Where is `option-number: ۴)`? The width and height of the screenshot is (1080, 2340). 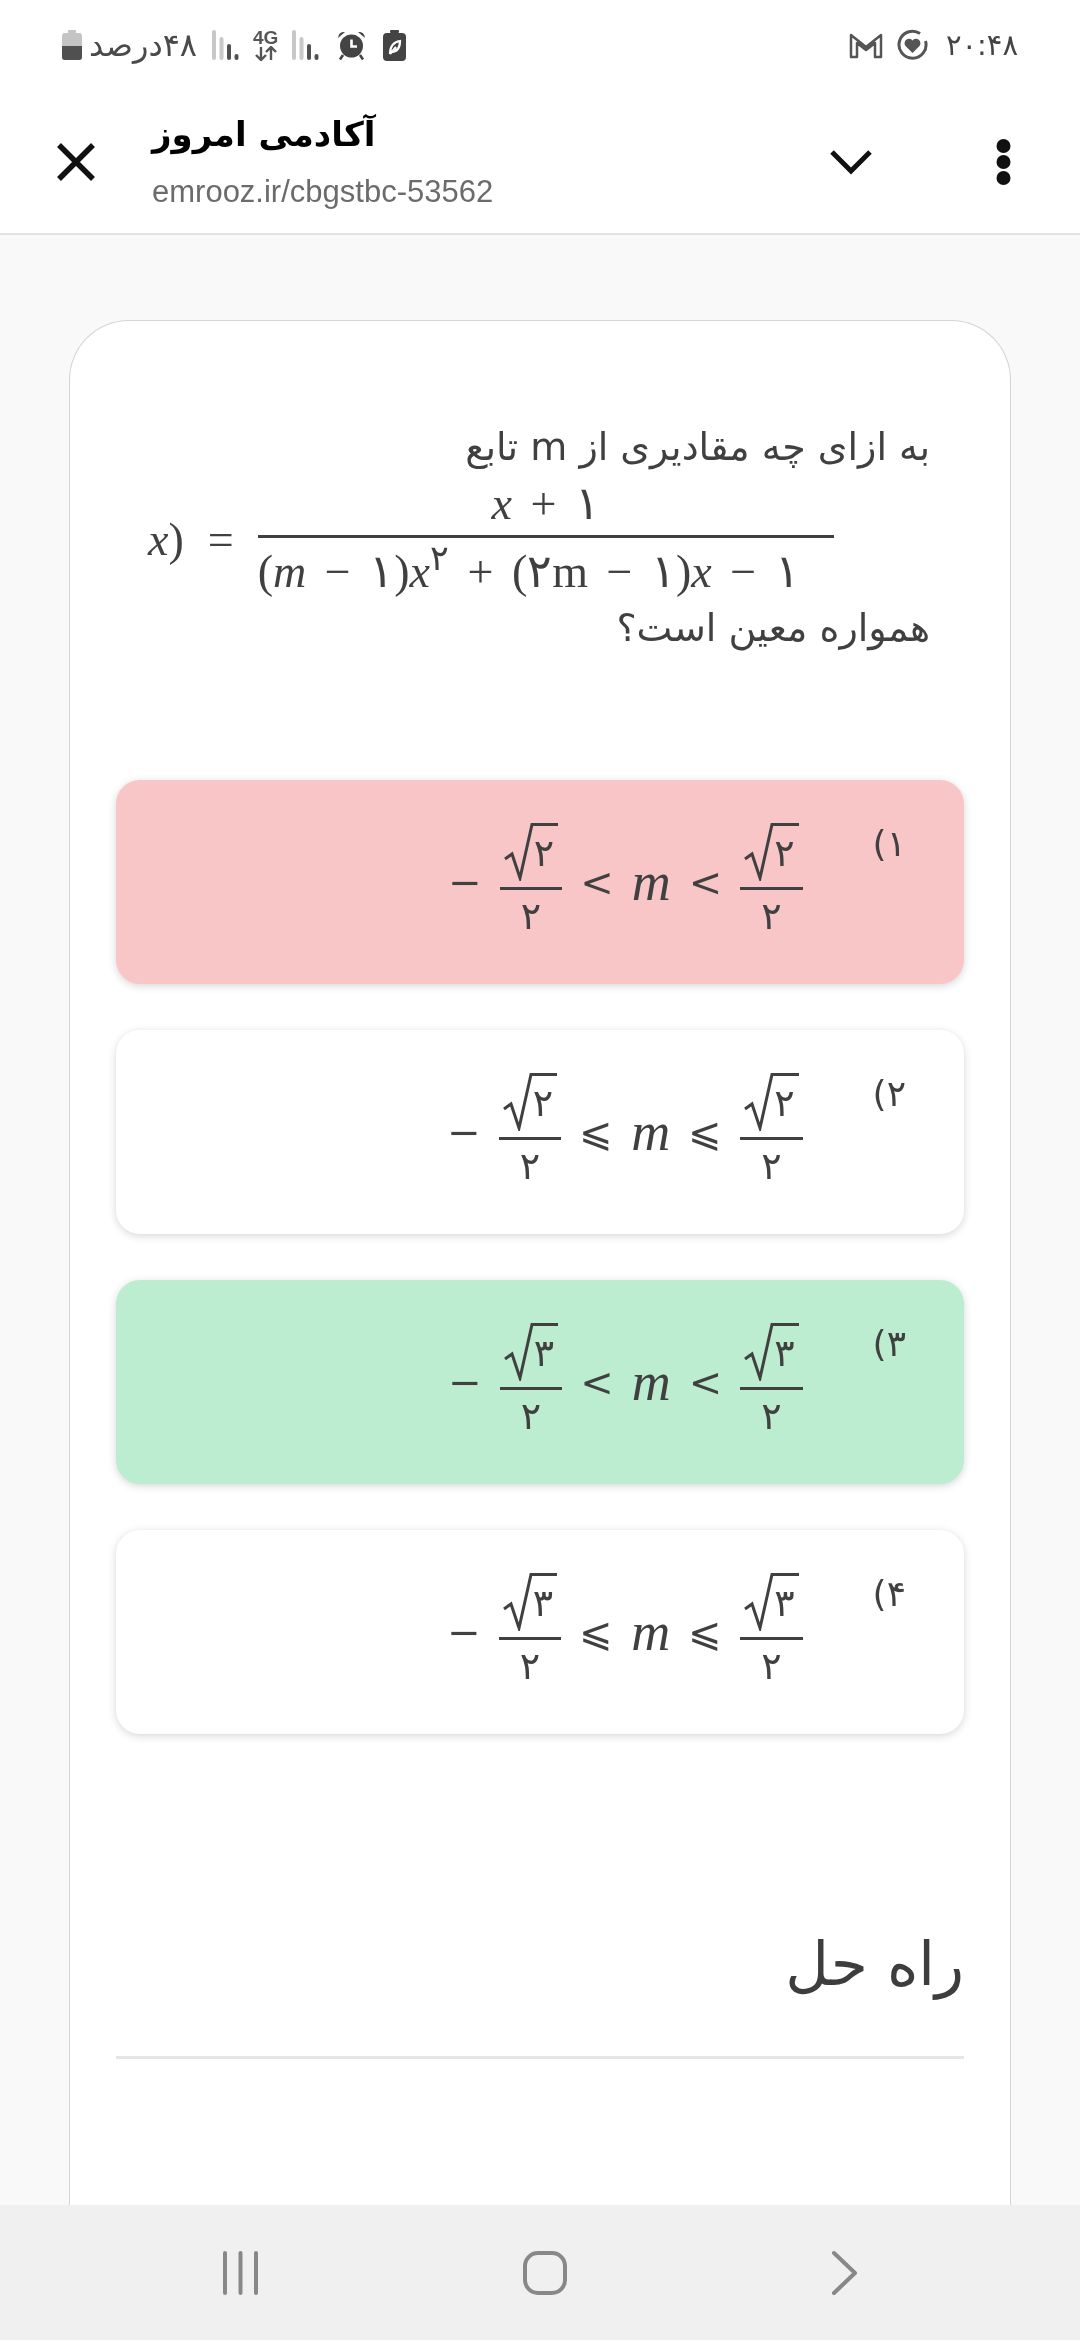
option-number: ۴) is located at coordinates (889, 1594).